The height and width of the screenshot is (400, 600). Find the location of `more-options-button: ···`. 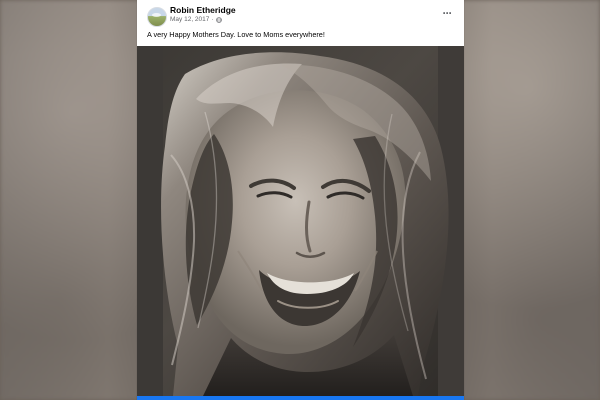

more-options-button: ··· is located at coordinates (447, 13).